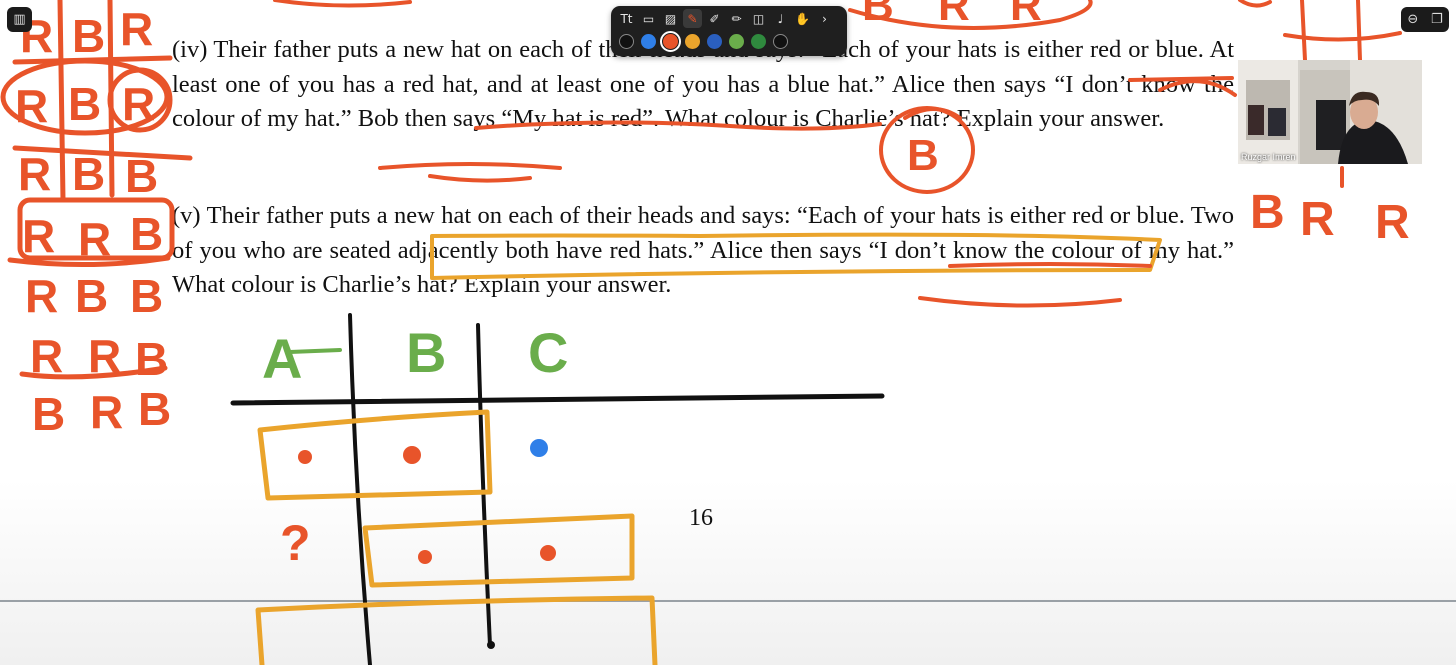 This screenshot has width=1456, height=665. Describe the element at coordinates (1412, 19) in the screenshot. I see `more-options-icon: ⊖` at that location.